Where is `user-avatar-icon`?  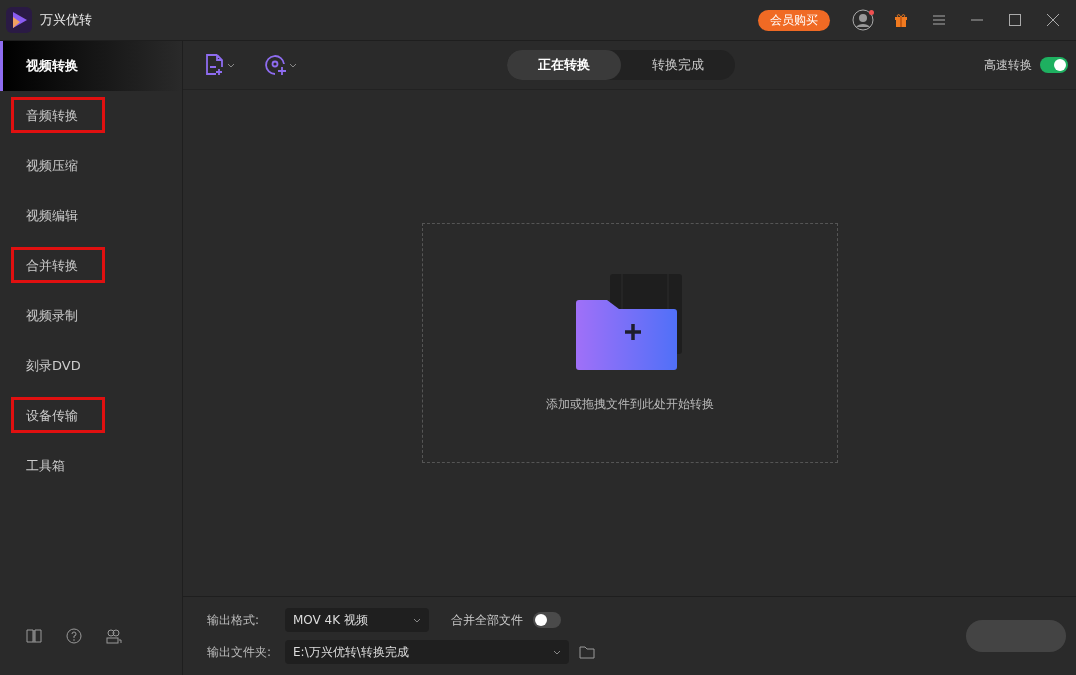 user-avatar-icon is located at coordinates (863, 20).